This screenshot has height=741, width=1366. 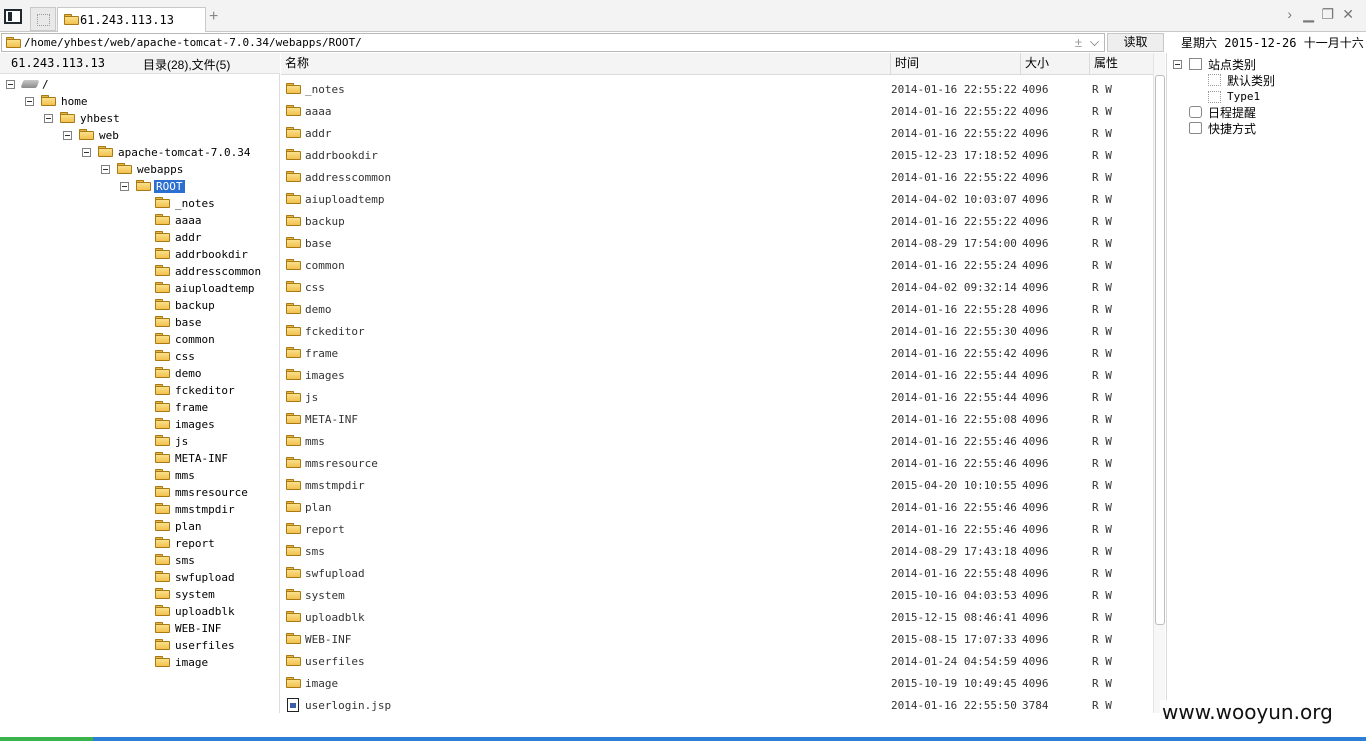 What do you see at coordinates (717, 309) in the screenshot?
I see `file-row: demo 2014-01-16 22:55:28 4096 R W` at bounding box center [717, 309].